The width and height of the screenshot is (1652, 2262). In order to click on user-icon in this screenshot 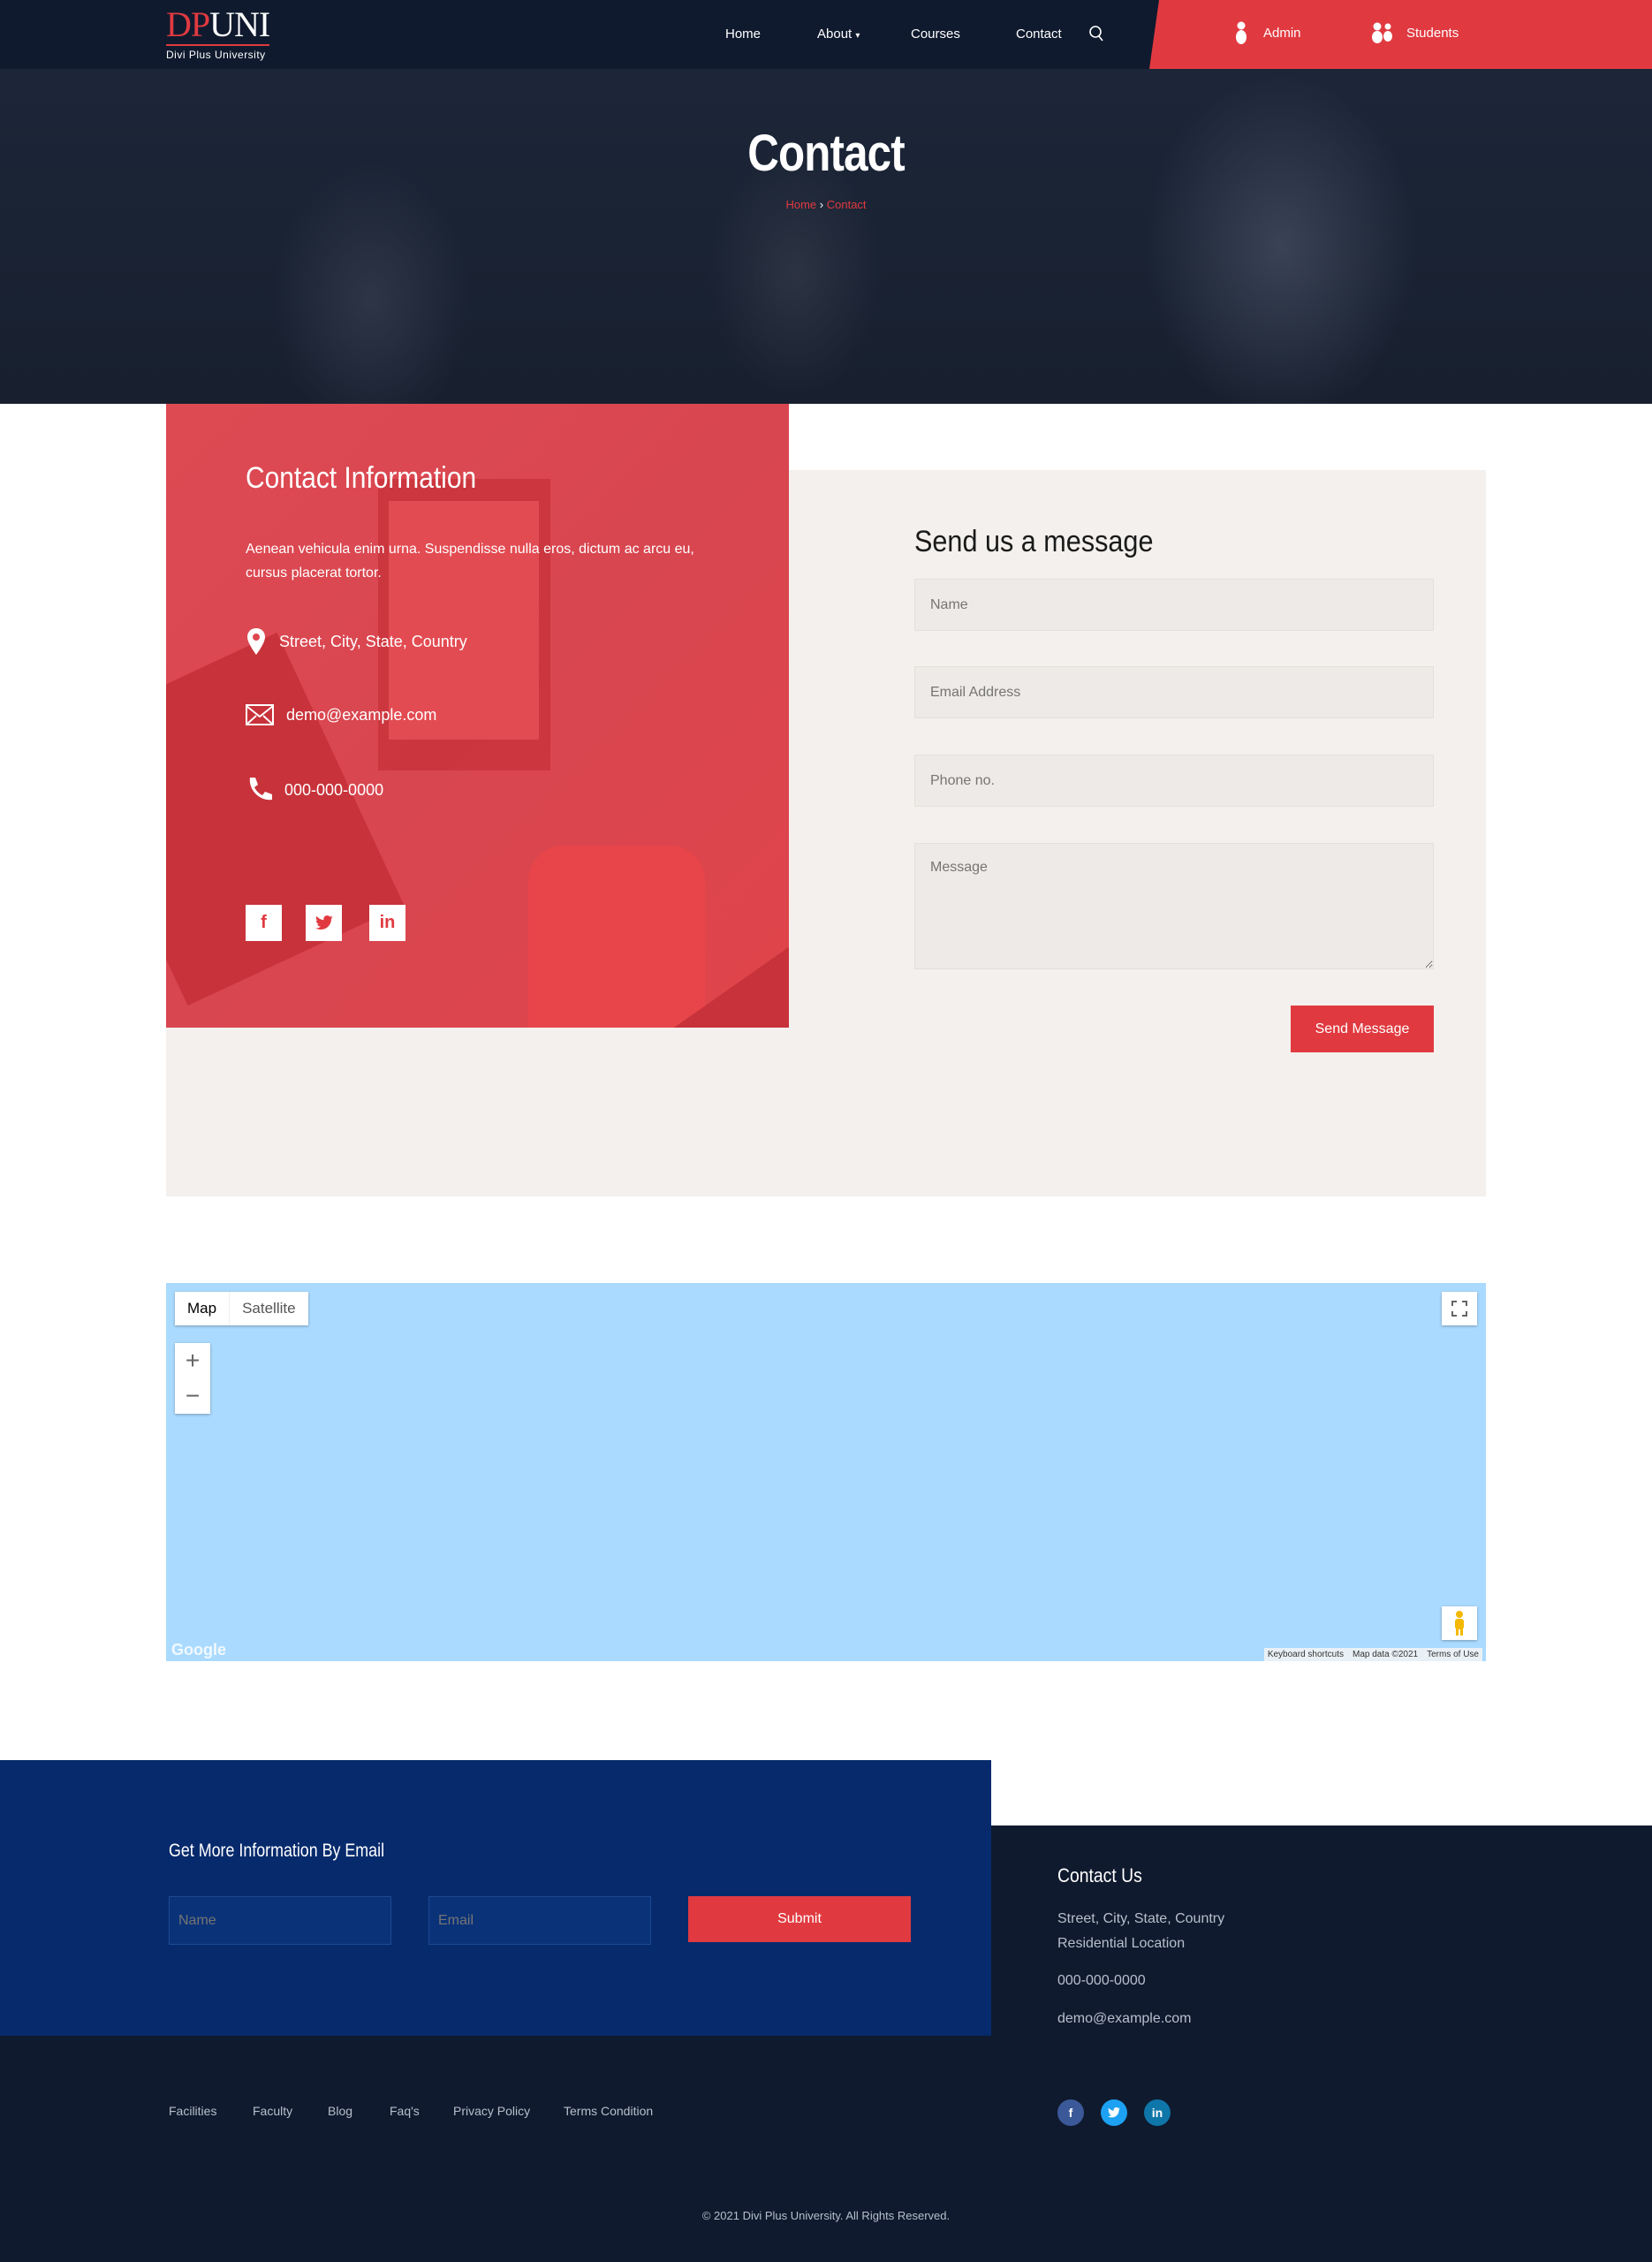, I will do `click(1241, 32)`.